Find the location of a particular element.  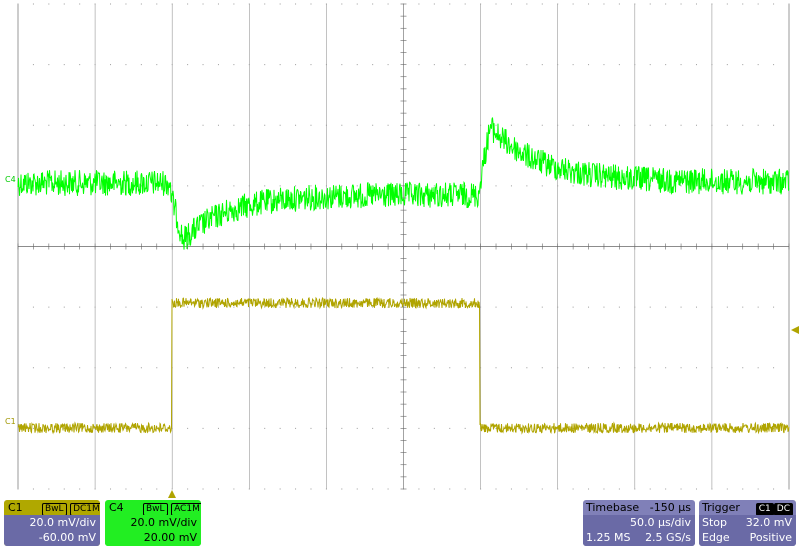

c4-marker: C4 is located at coordinates (10, 179).